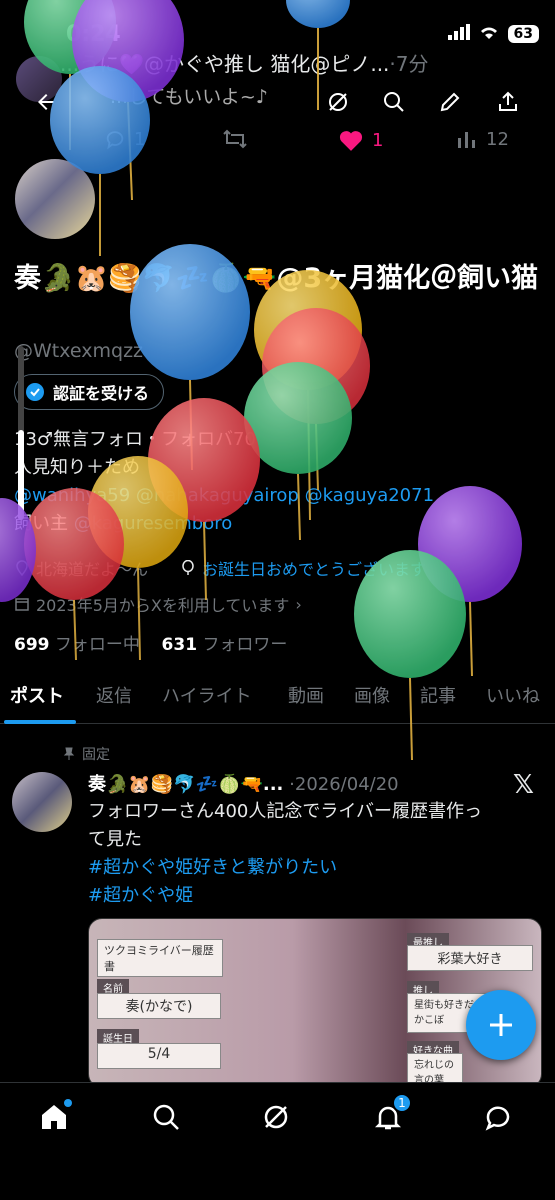  I want to click on plus-icon, so click(501, 1025).